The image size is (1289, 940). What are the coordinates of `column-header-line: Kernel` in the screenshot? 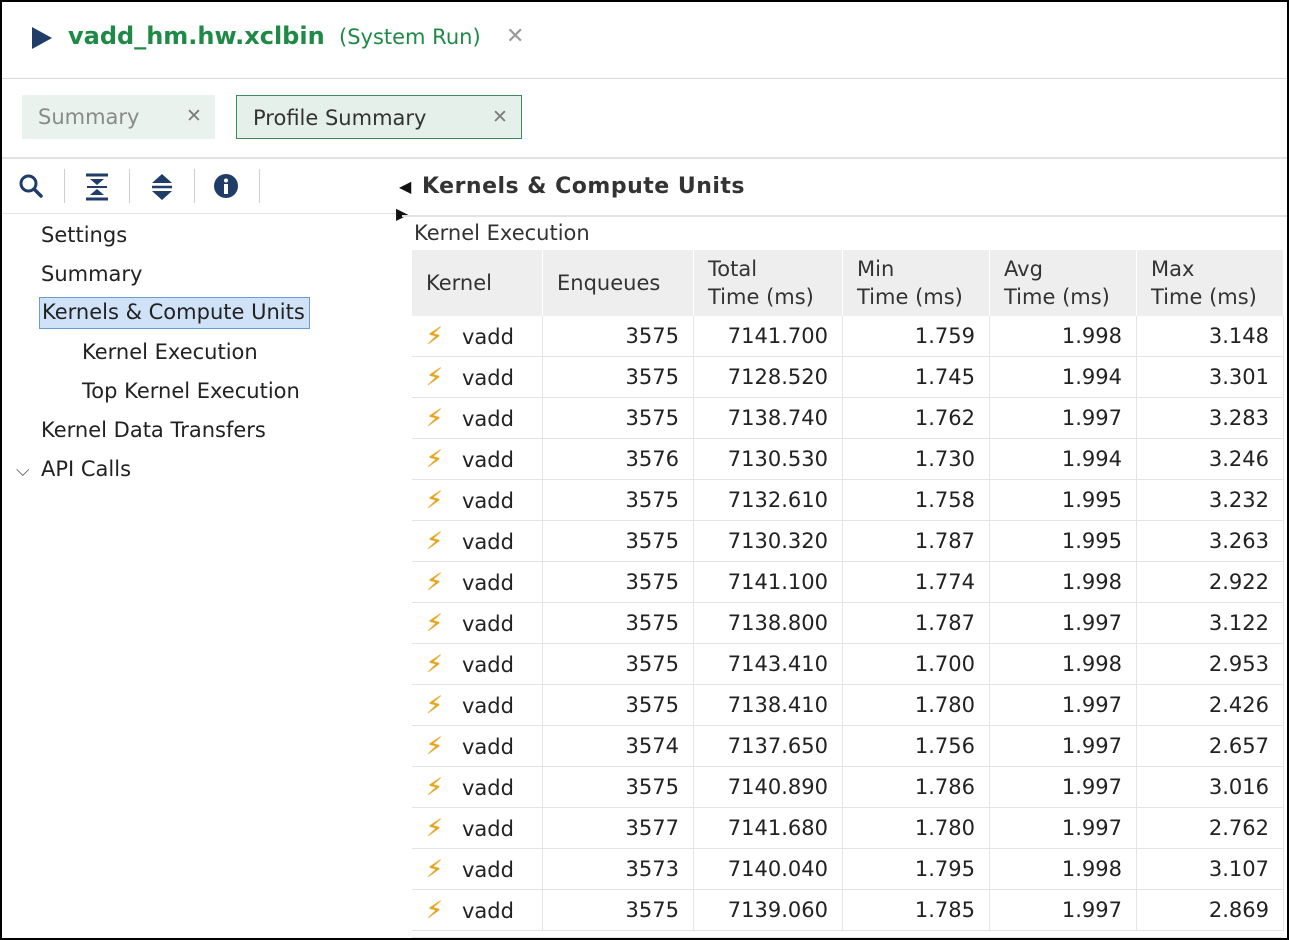 It's located at (459, 283).